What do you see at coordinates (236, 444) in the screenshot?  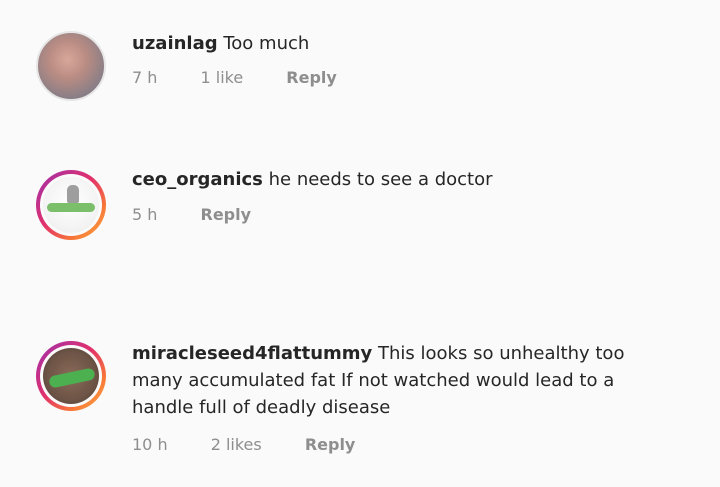 I see `comment-likes: 2 likes` at bounding box center [236, 444].